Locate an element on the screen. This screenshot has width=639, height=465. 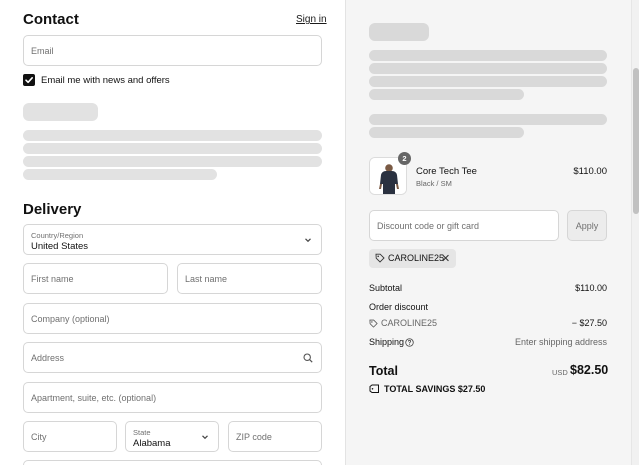
applied-discount-tag: CAROLINE25 ✕ is located at coordinates (412, 258).